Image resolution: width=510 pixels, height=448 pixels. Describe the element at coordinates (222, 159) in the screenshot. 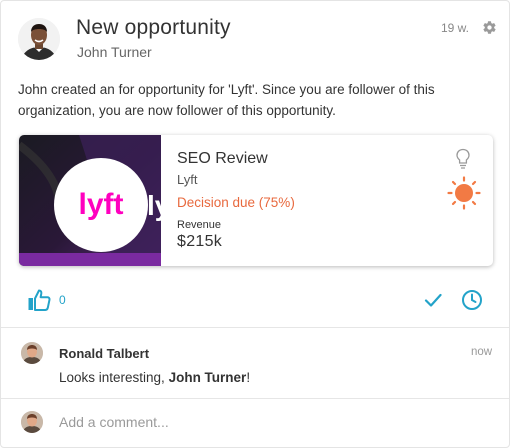

I see `opportunity-title: SEO Review` at that location.